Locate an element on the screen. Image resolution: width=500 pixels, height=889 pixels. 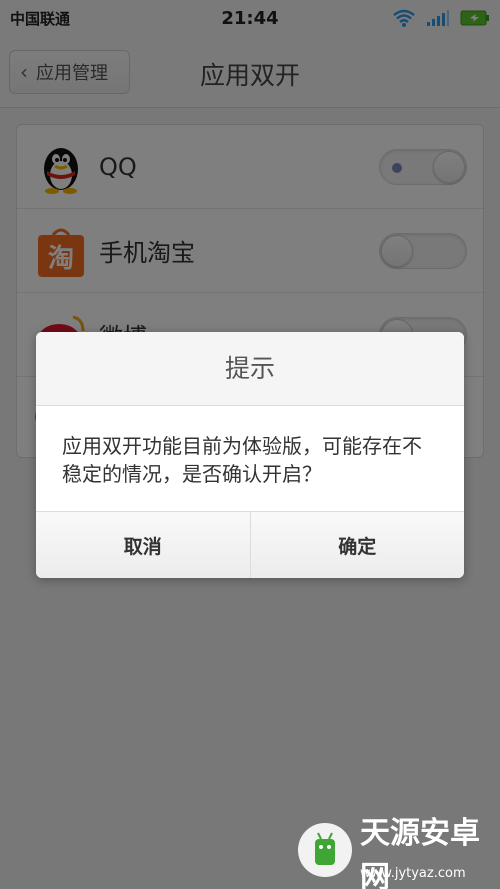
dialog-buttons: 取消 确定 is located at coordinates (250, 545).